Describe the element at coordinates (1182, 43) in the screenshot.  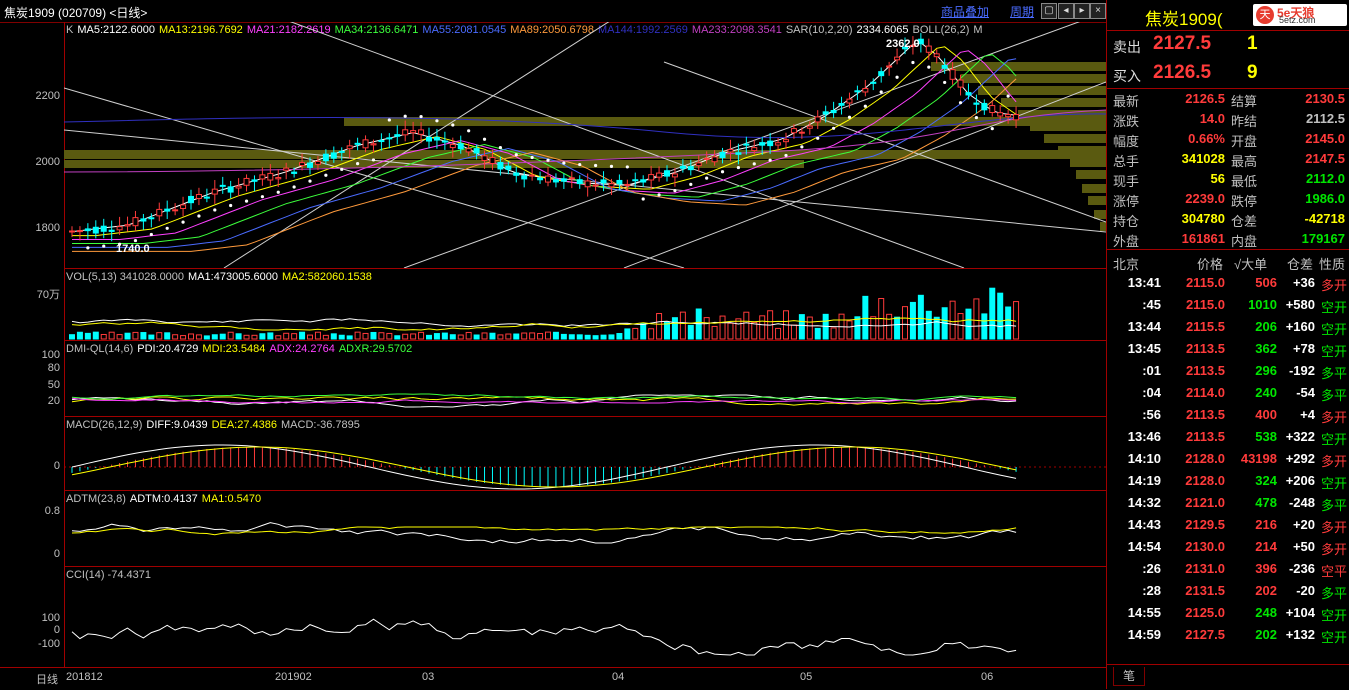
I see `sell-price: 2127.5` at that location.